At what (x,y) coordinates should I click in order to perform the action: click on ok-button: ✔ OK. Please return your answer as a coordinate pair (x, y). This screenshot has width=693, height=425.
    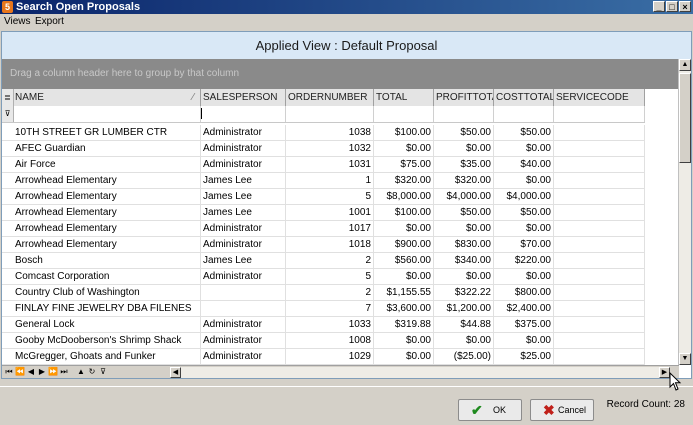
    Looking at the image, I should click on (490, 410).